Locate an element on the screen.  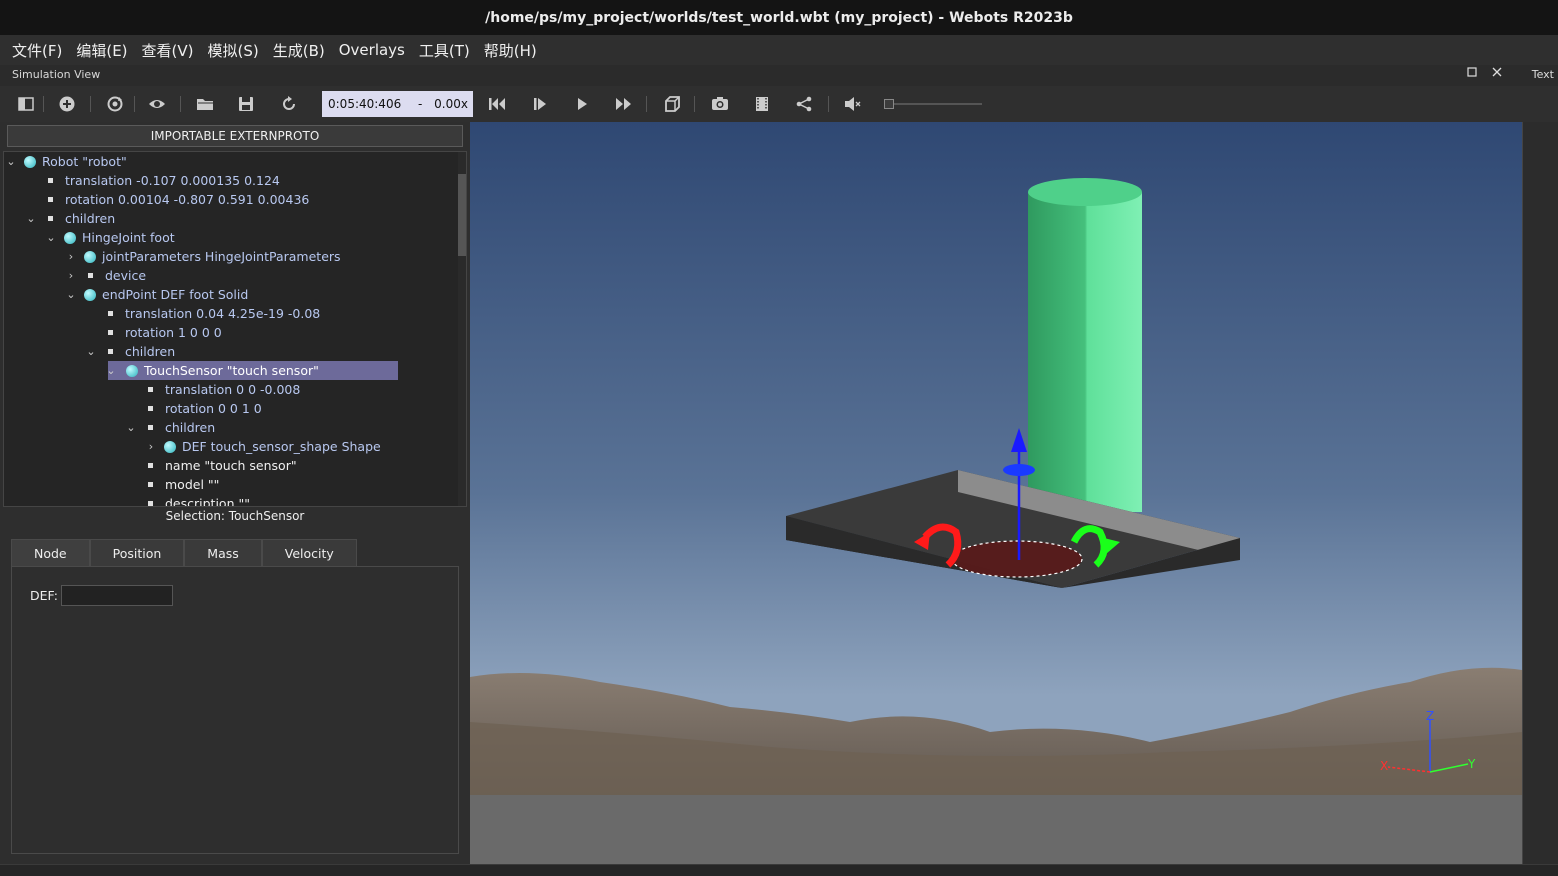
add-node-icon is located at coordinates (67, 104).